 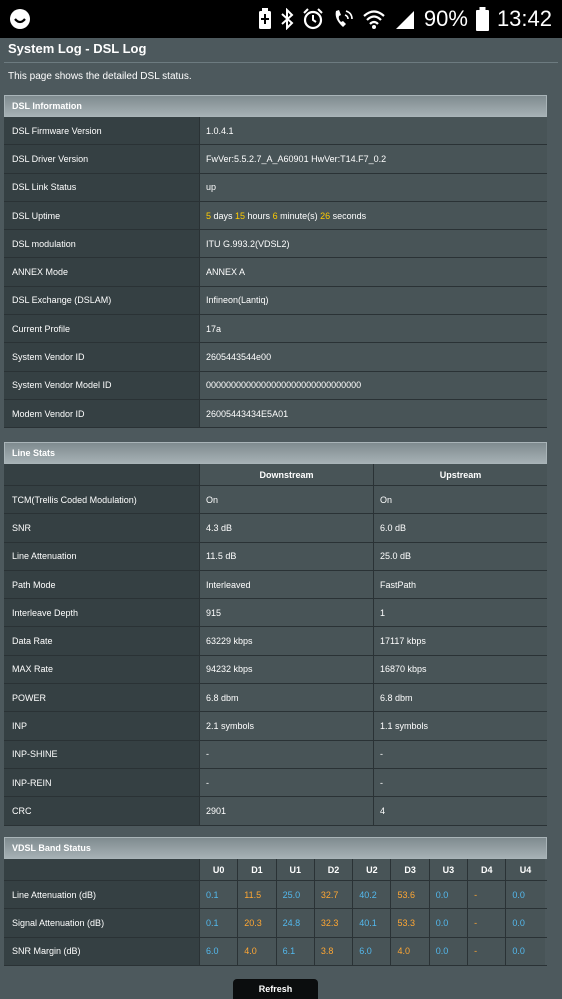 What do you see at coordinates (102, 895) in the screenshot?
I see `row-label: Line Attenuation (dB)` at bounding box center [102, 895].